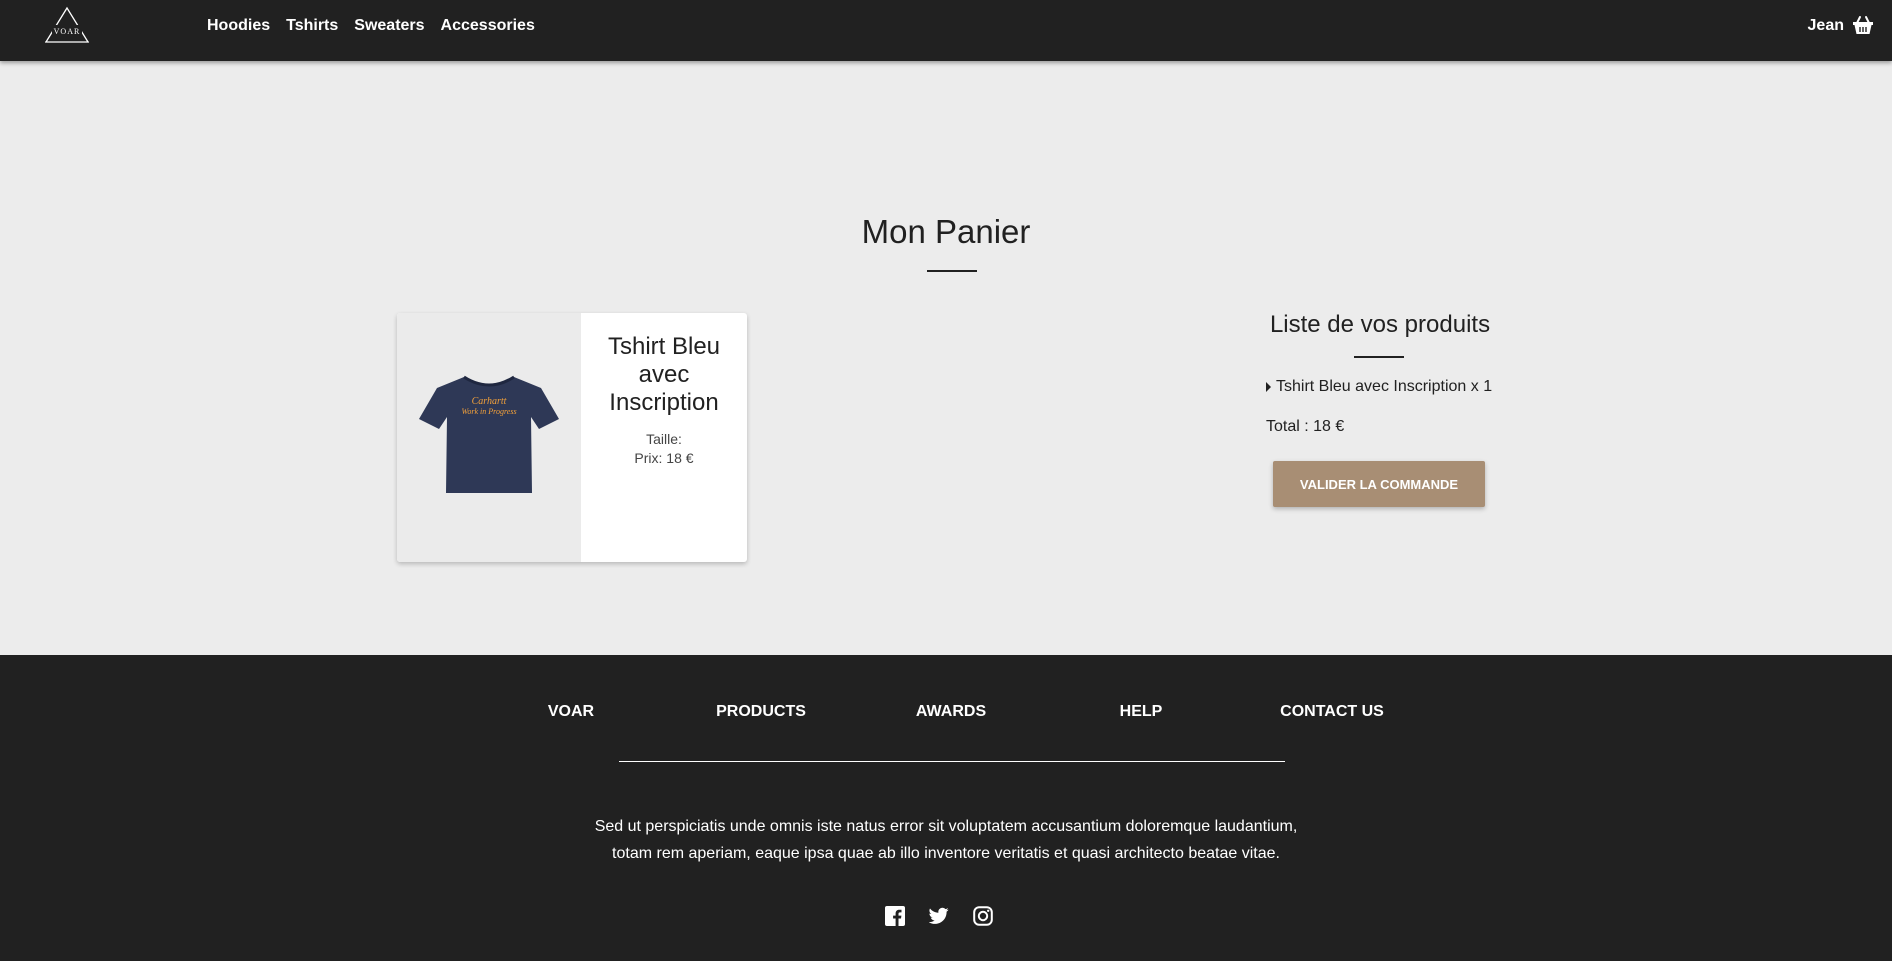  I want to click on order-total: Total : 18 €, so click(1305, 426).